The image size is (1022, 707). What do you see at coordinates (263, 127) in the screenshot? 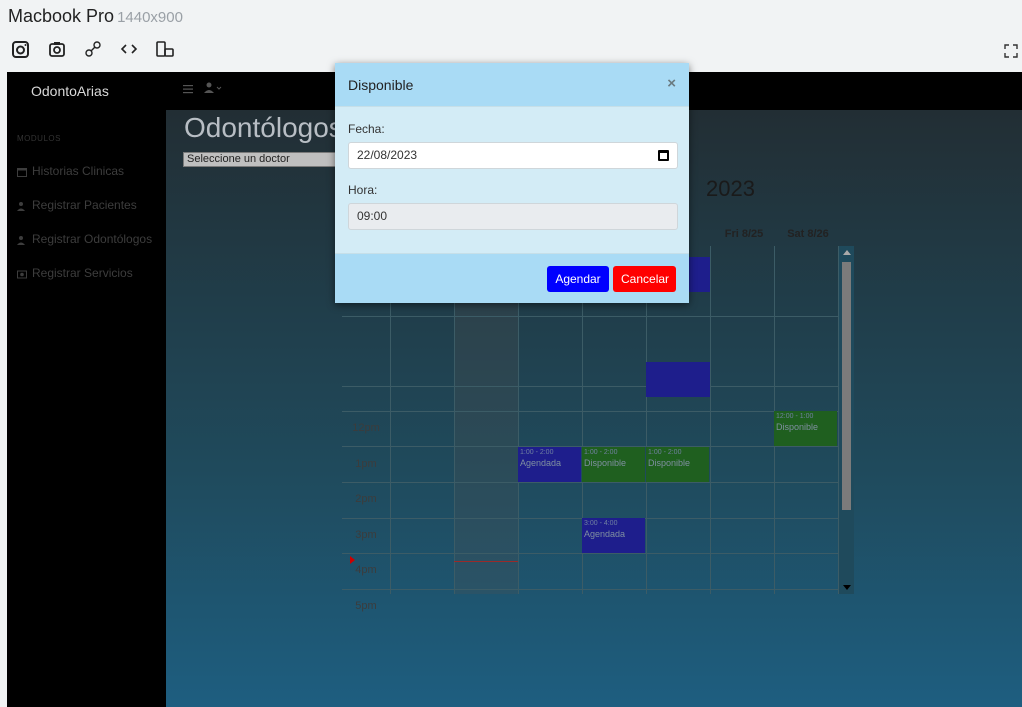
I see `page-title: Odontólogos` at bounding box center [263, 127].